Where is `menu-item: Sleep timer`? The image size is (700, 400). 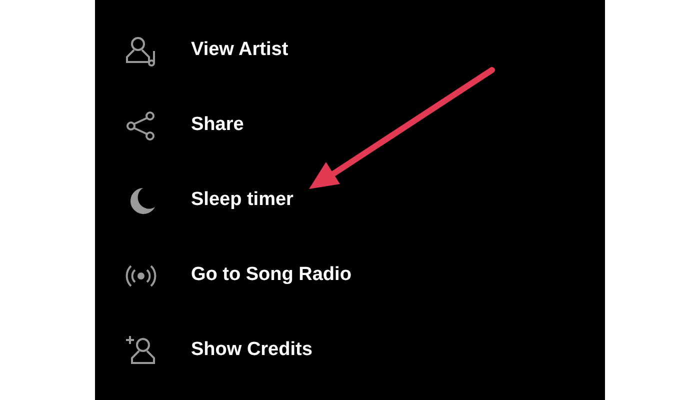
menu-item: Sleep timer is located at coordinates (242, 200).